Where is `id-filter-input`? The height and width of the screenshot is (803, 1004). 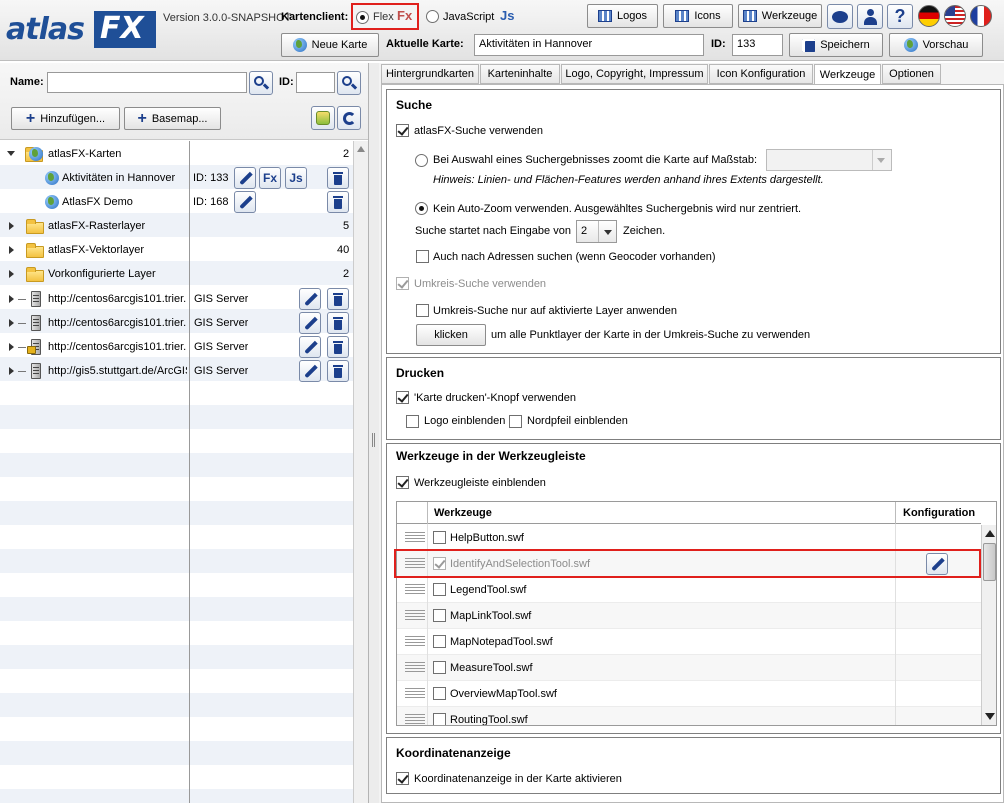
id-filter-input is located at coordinates (315, 82).